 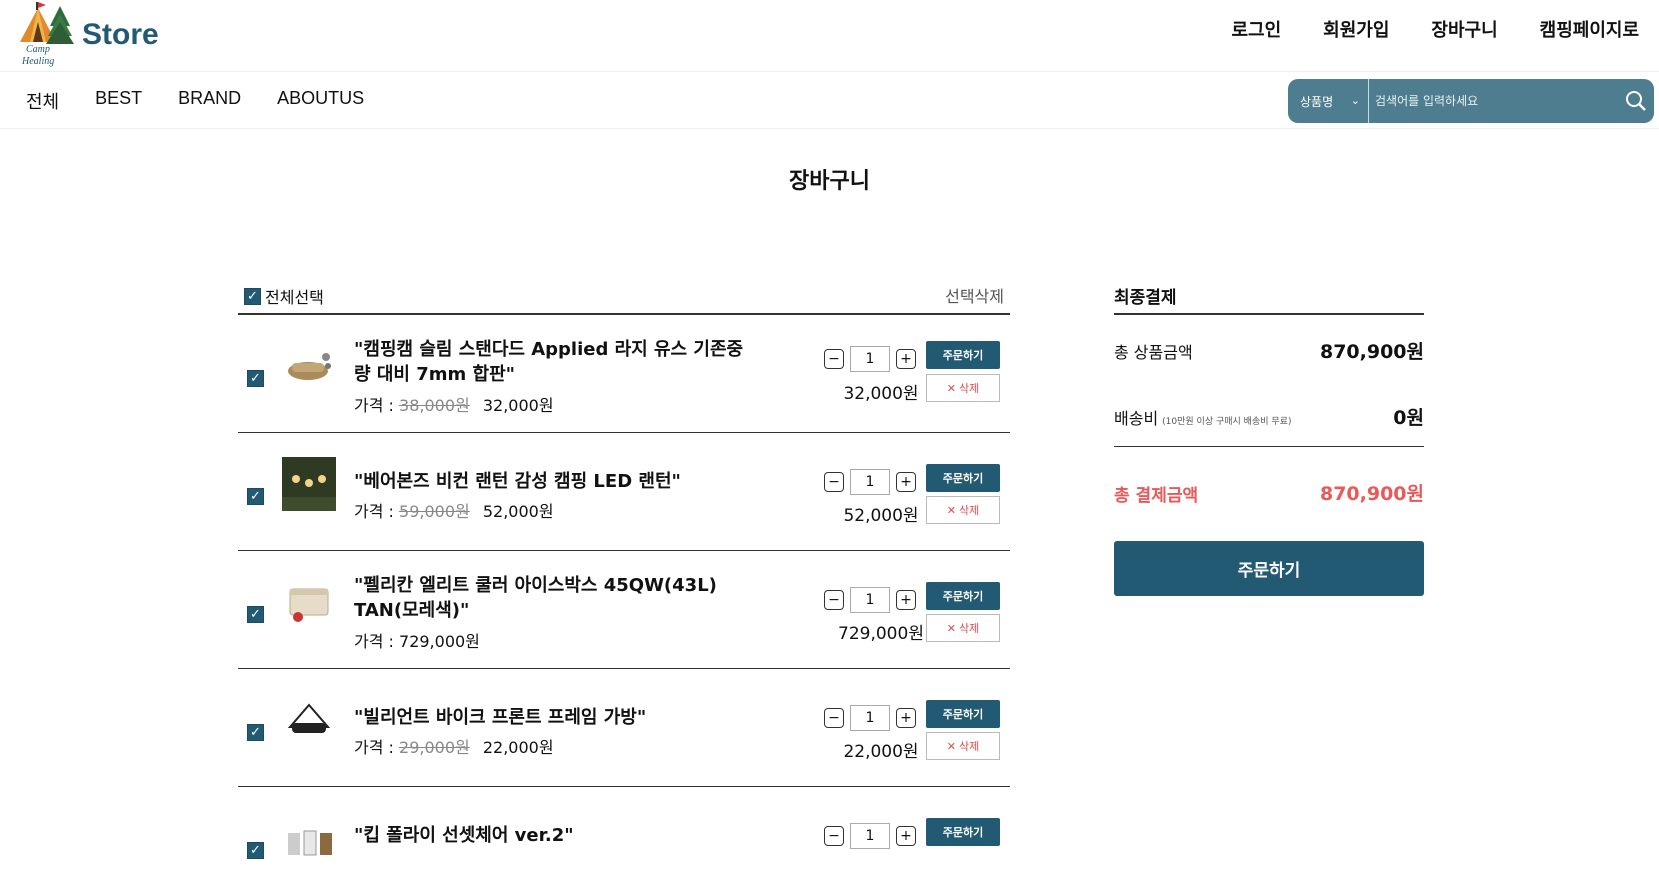 What do you see at coordinates (434, 405) in the screenshot?
I see `original-price: 38,000원` at bounding box center [434, 405].